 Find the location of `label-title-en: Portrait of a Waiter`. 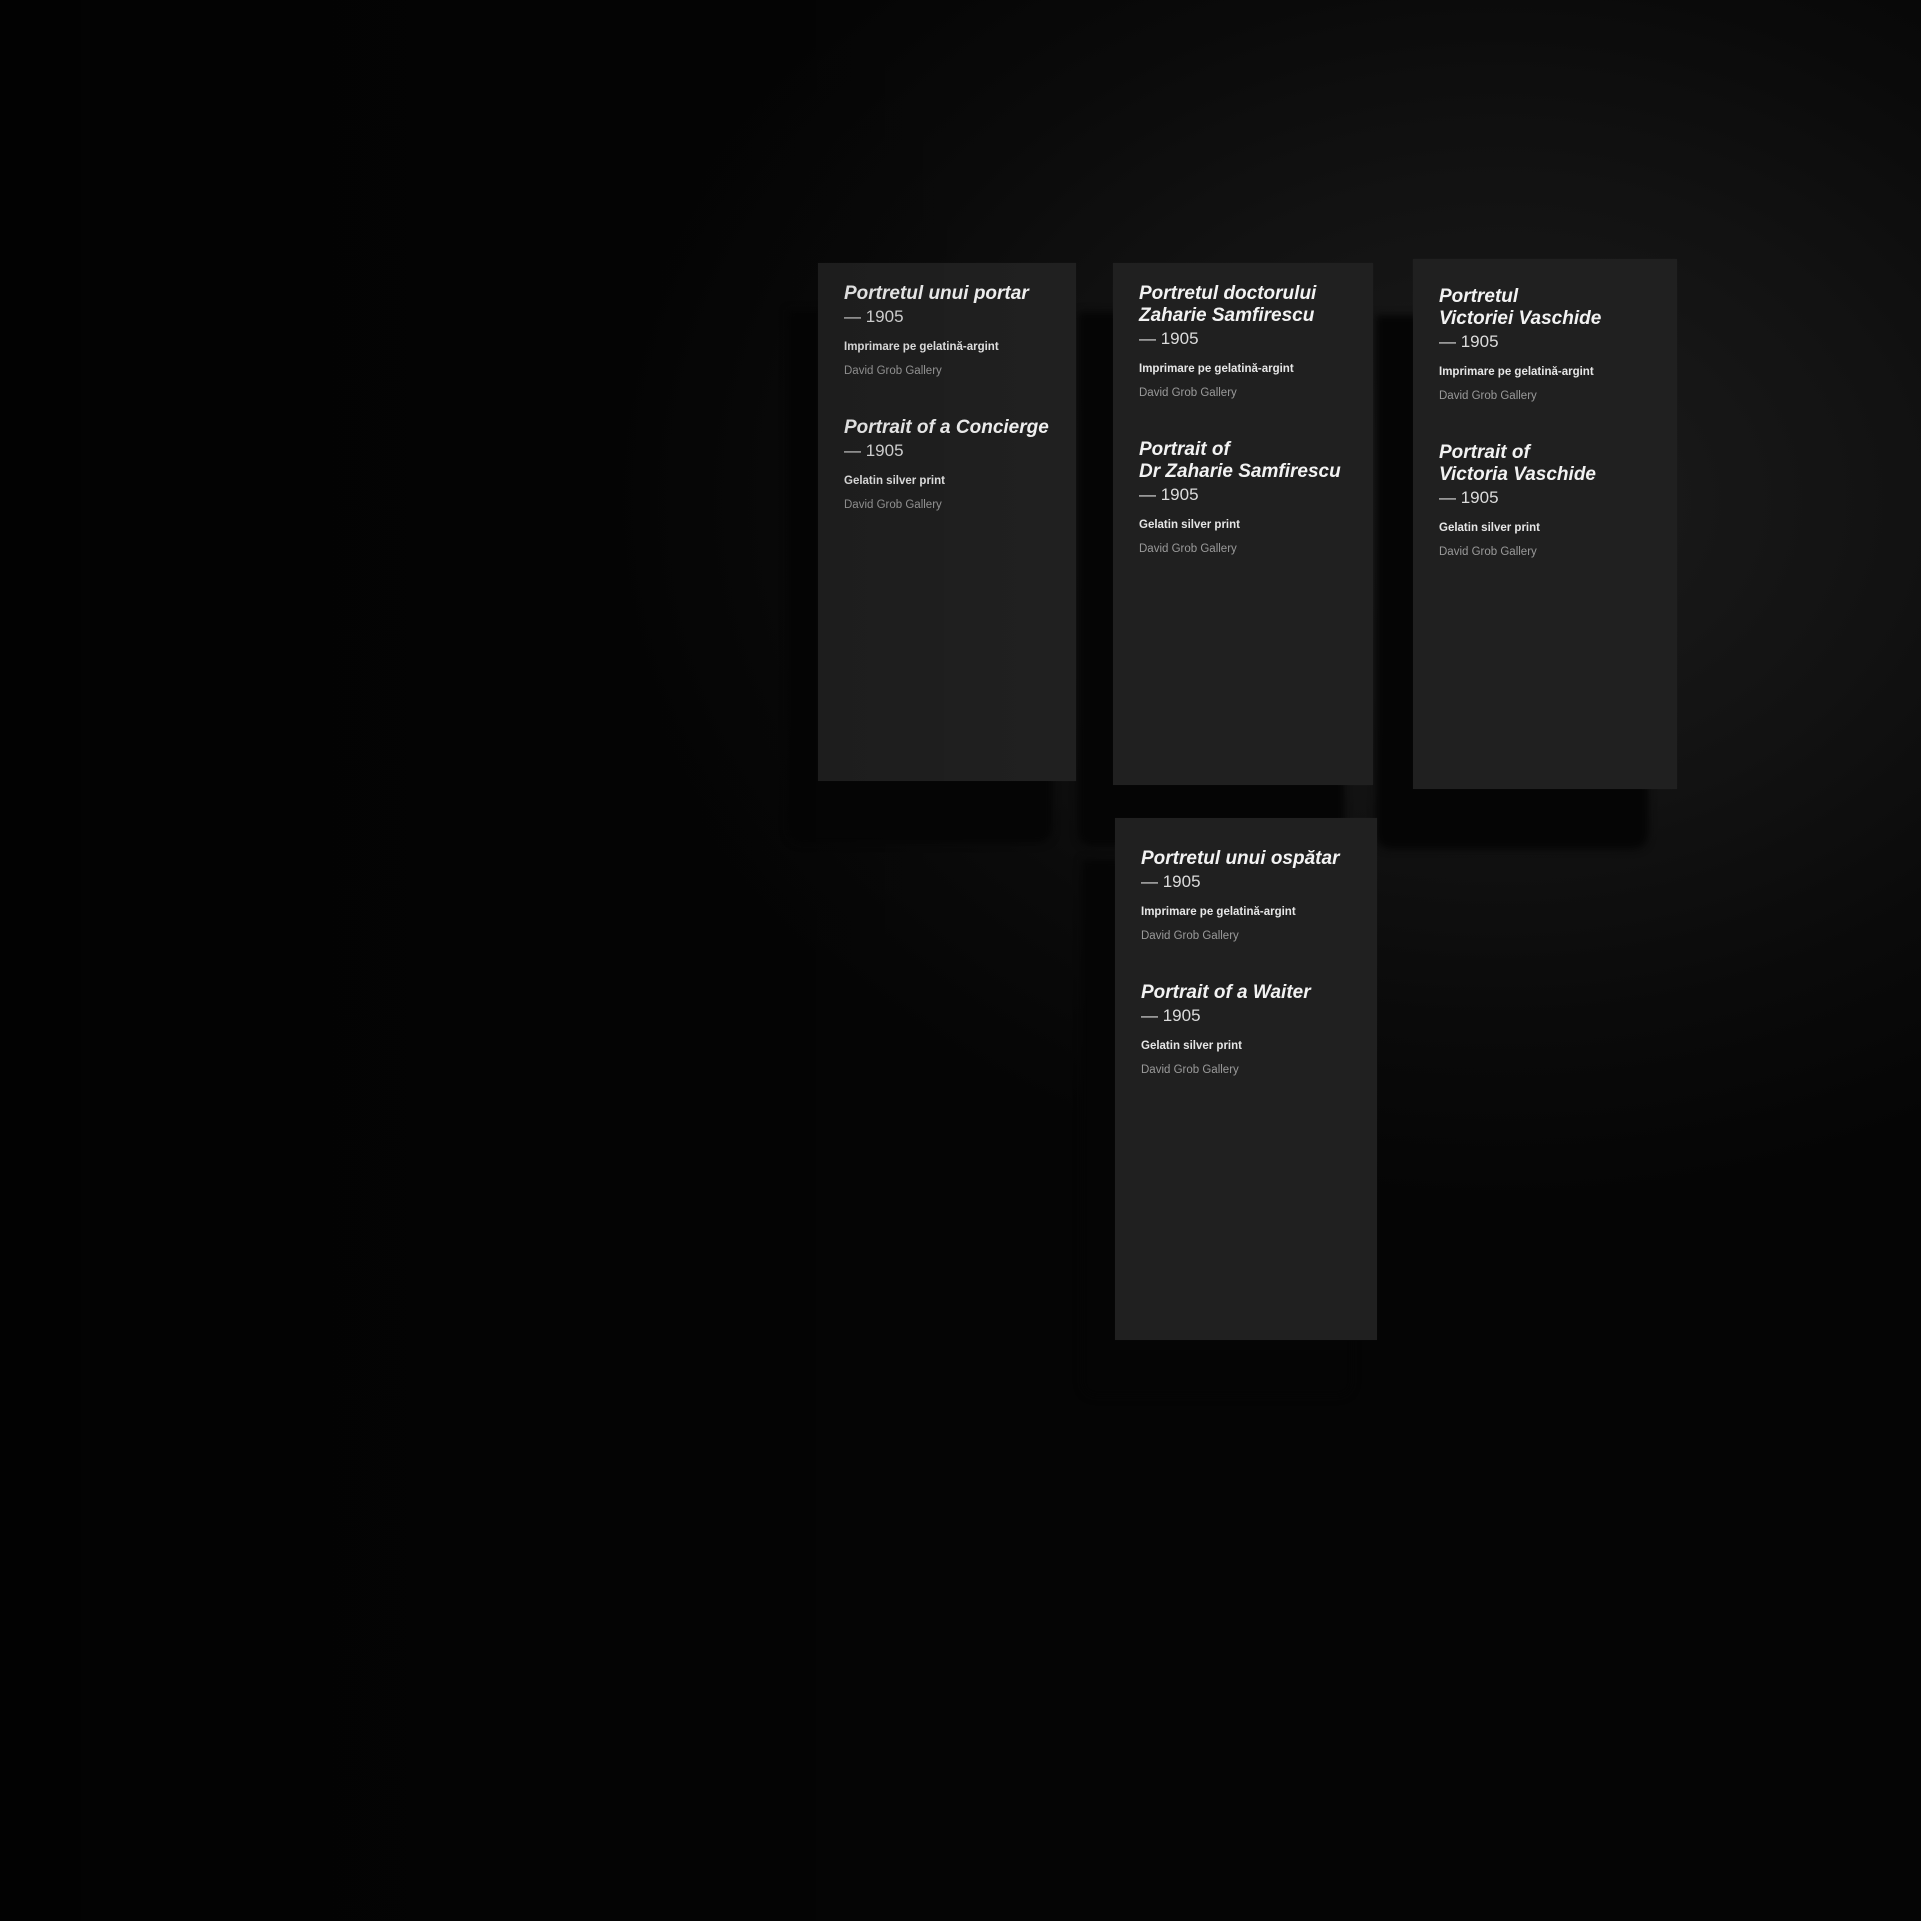

label-title-en: Portrait of a Waiter is located at coordinates (1226, 992).